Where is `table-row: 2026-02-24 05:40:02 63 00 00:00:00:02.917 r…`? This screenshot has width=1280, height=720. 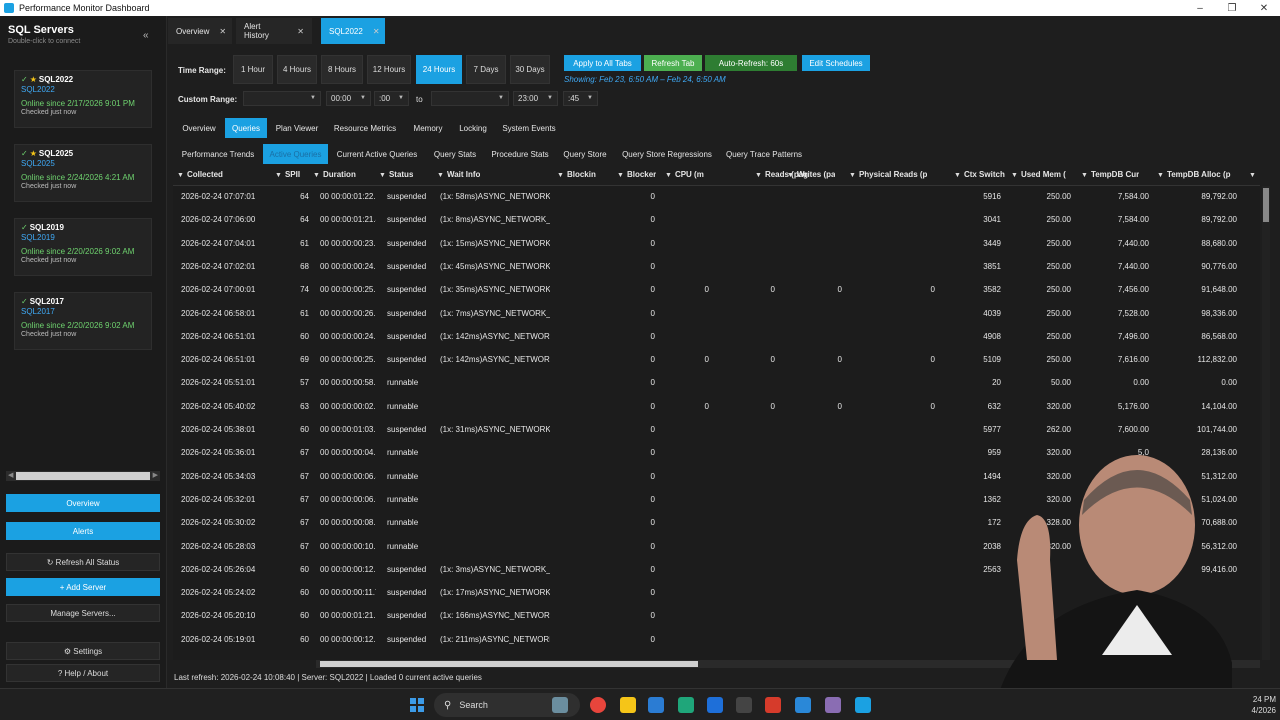
table-row: 2026-02-24 05:40:02 63 00 00:00:00:02.917 r… is located at coordinates (716, 407).